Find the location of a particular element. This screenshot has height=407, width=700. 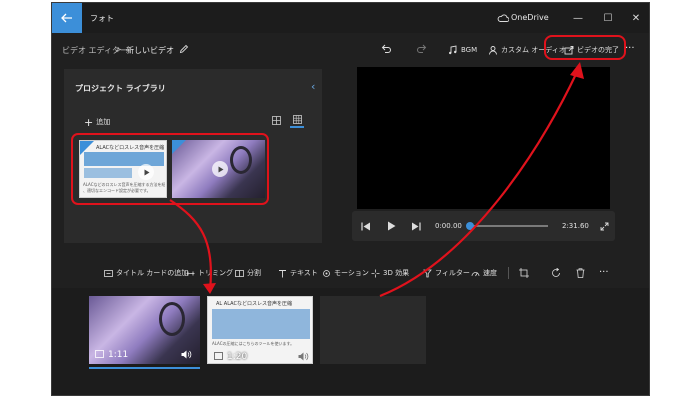

library-to-storyboard-arrowhead is located at coordinates (209, 288).